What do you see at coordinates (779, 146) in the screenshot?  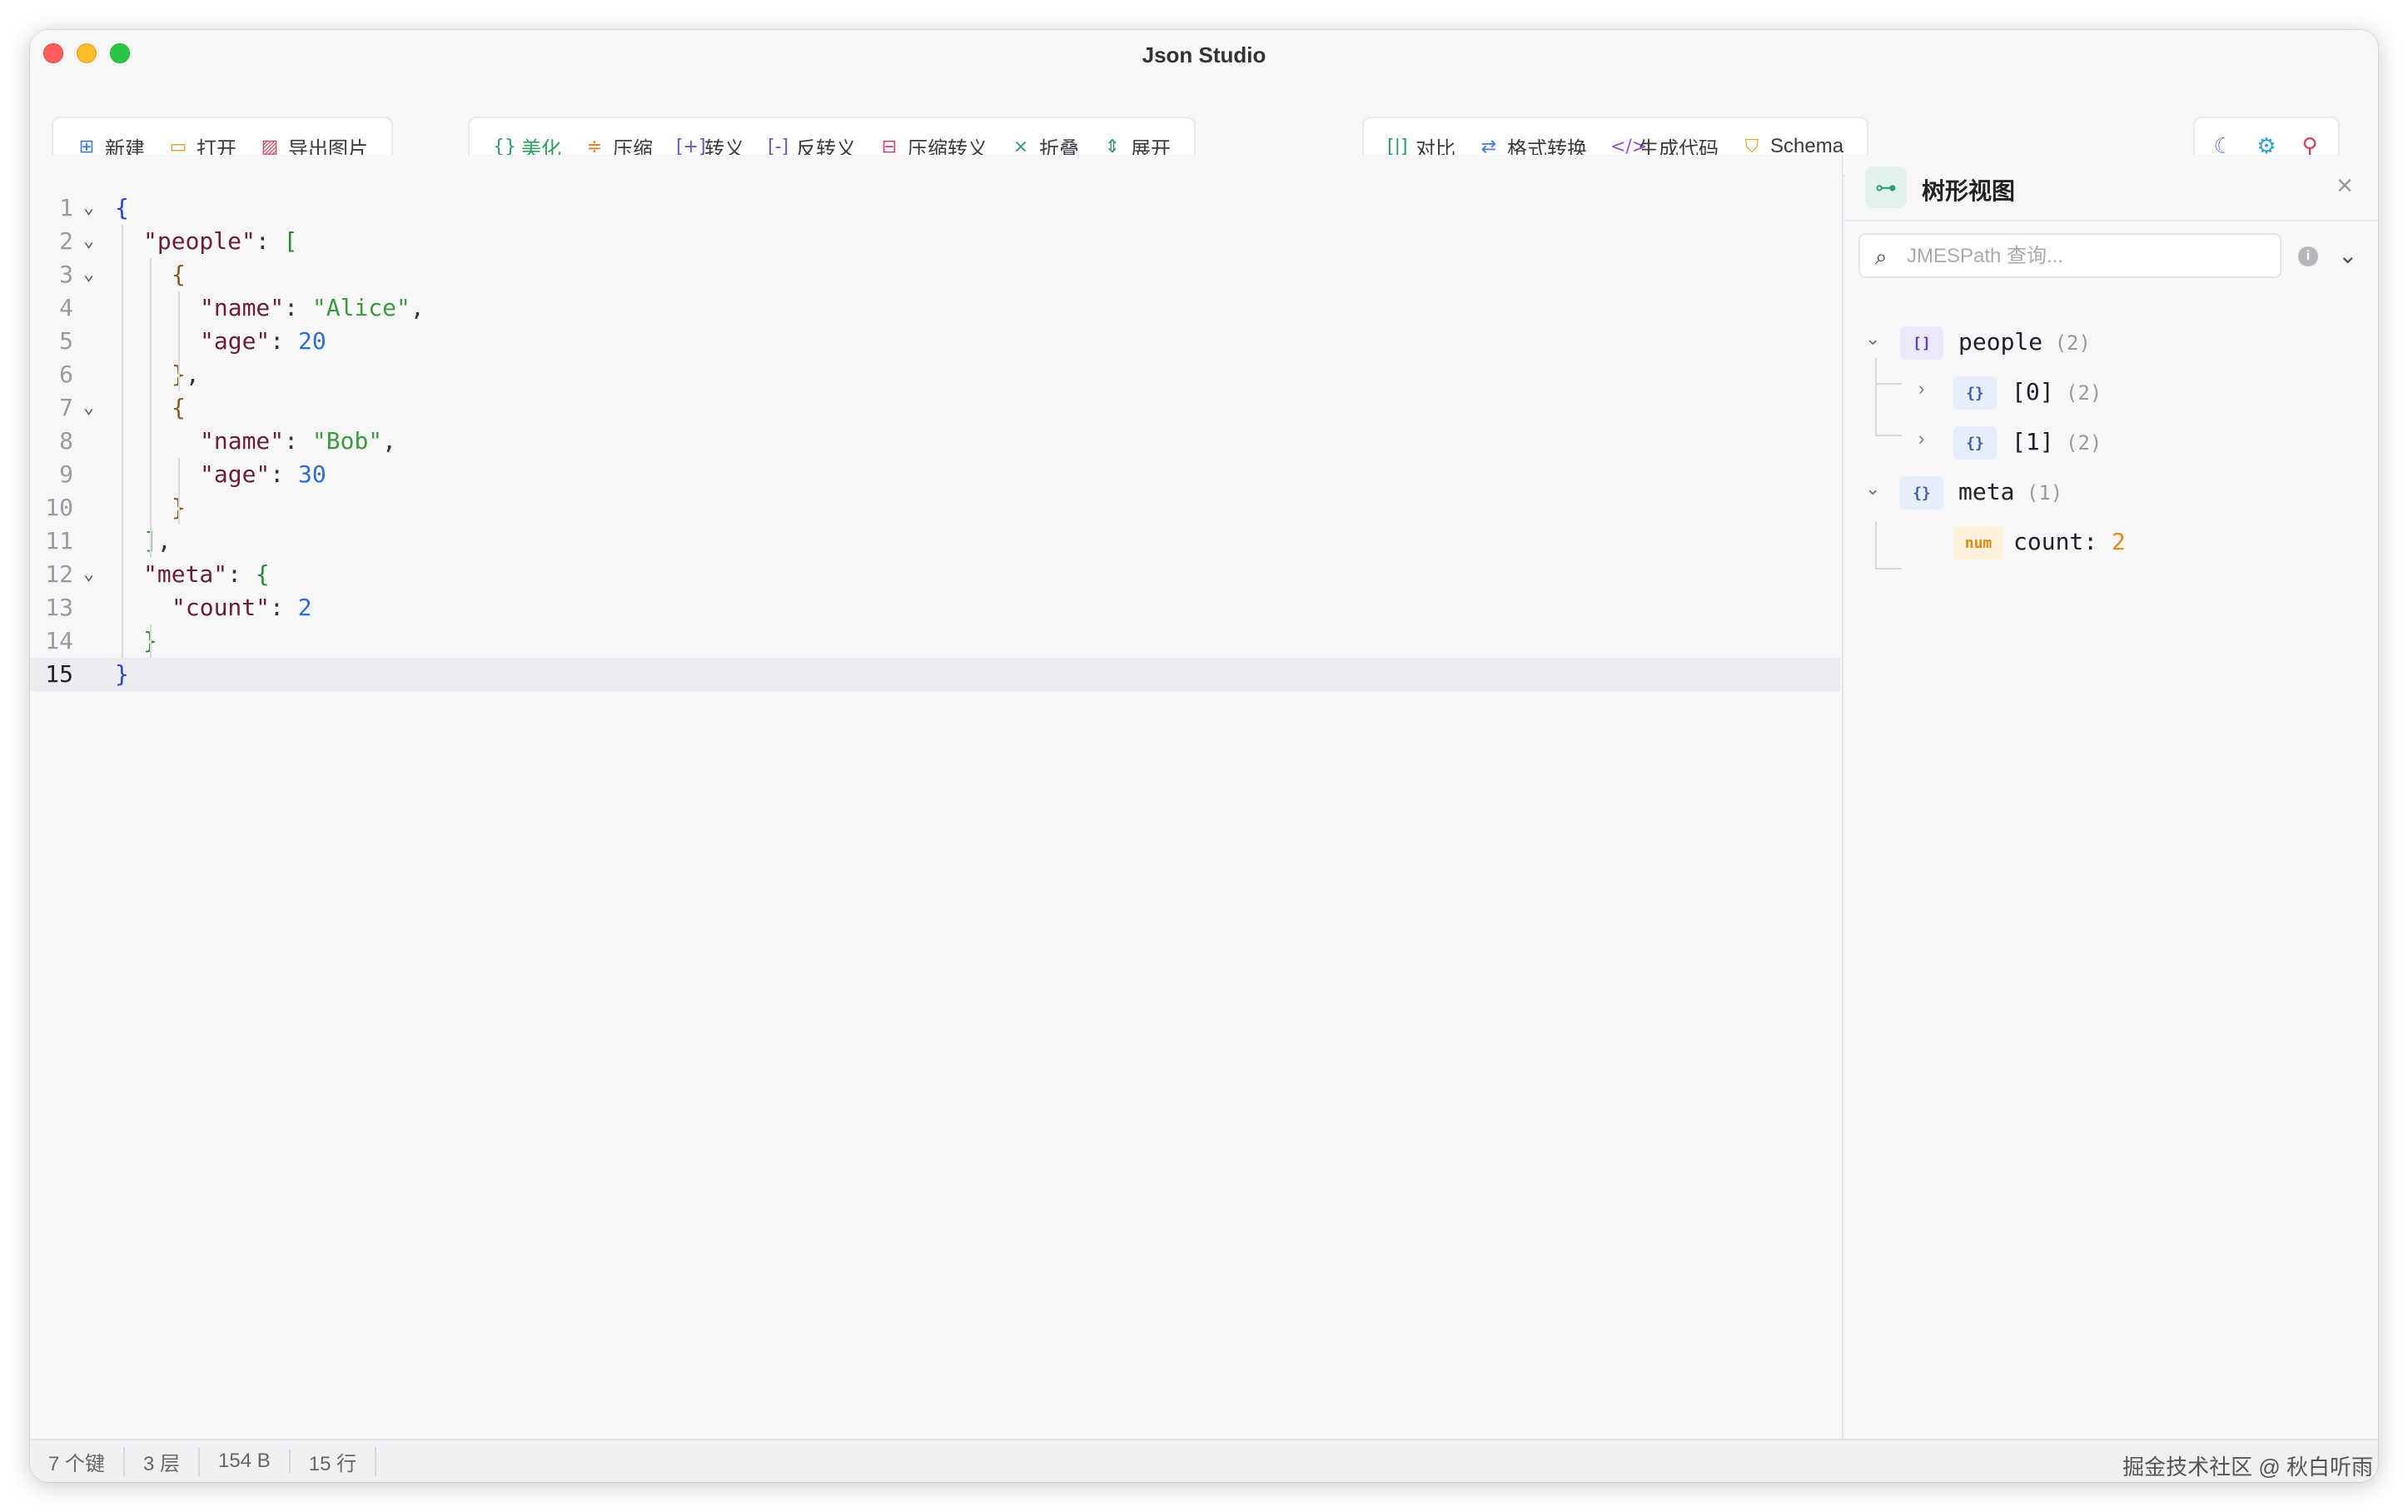 I see `unescape-icon: [-]` at bounding box center [779, 146].